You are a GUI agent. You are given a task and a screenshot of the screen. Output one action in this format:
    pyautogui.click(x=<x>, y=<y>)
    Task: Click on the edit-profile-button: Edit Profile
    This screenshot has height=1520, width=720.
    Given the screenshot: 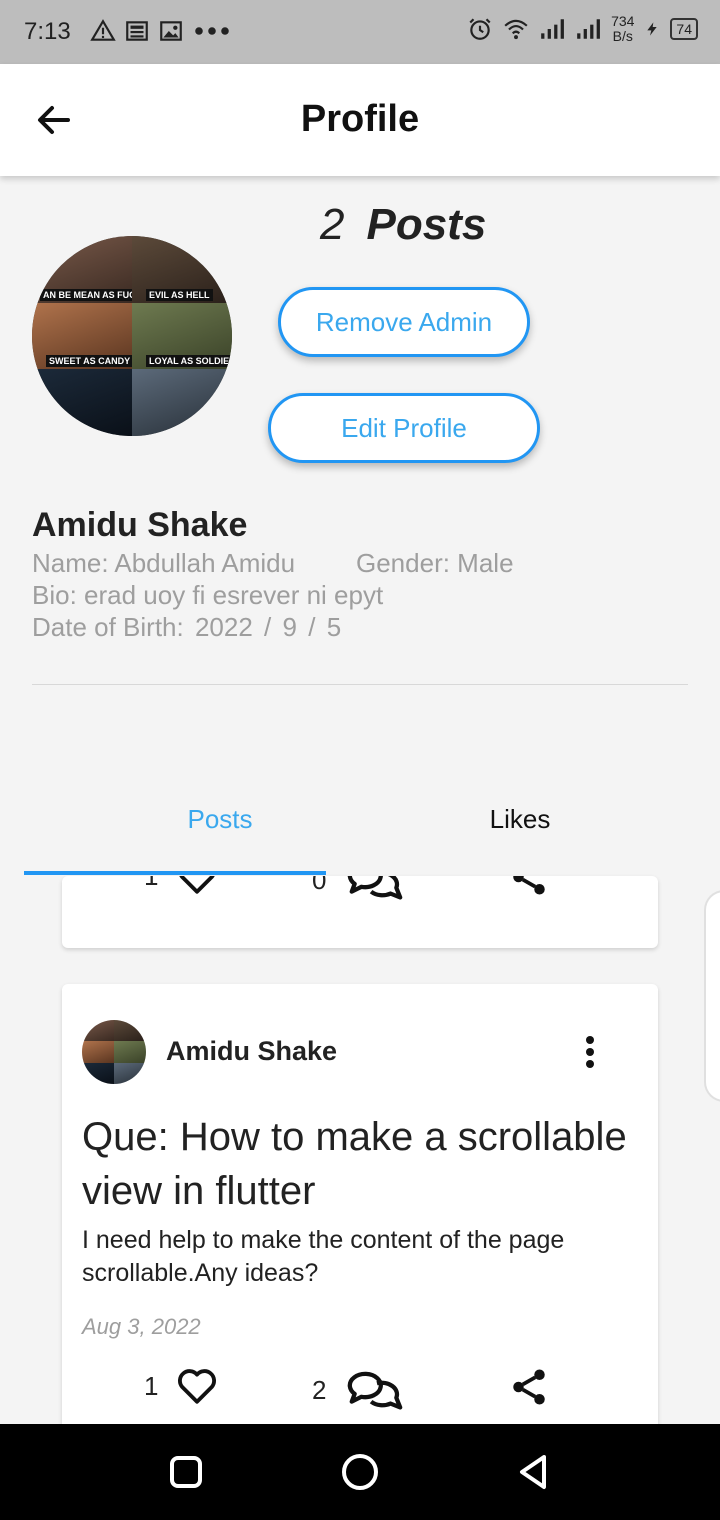 What is the action you would take?
    pyautogui.click(x=404, y=428)
    